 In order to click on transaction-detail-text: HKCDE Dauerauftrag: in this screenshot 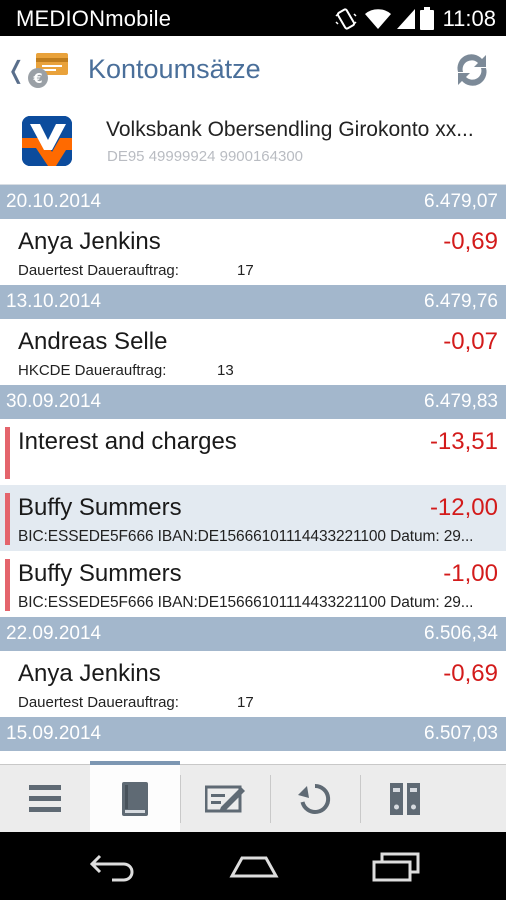, I will do `click(92, 370)`.